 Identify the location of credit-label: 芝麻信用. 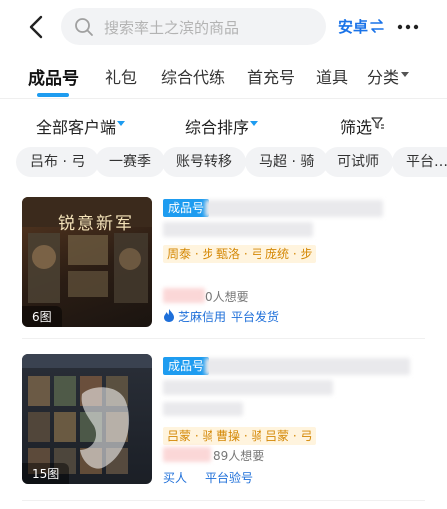
(202, 317).